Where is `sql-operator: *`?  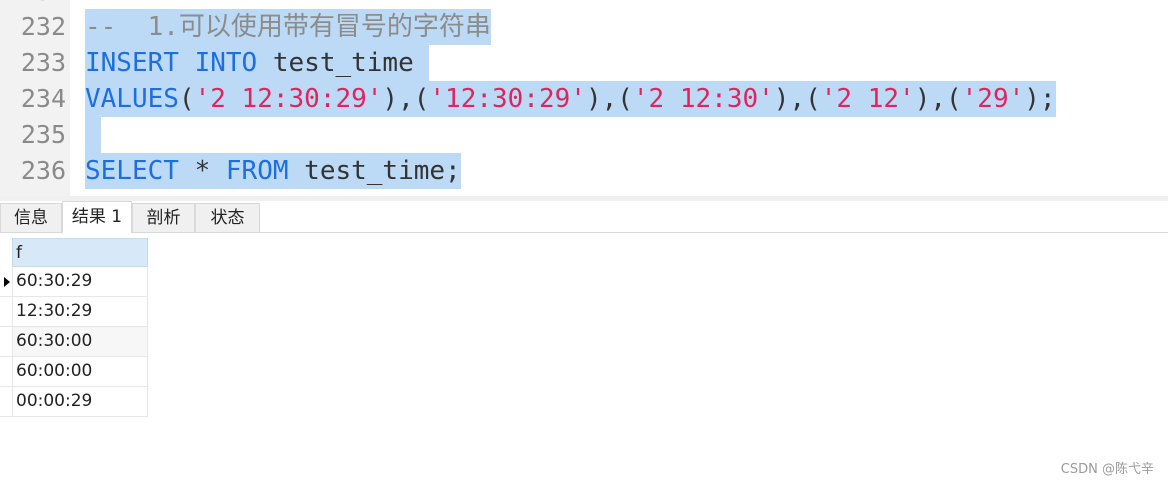
sql-operator: * is located at coordinates (202, 171).